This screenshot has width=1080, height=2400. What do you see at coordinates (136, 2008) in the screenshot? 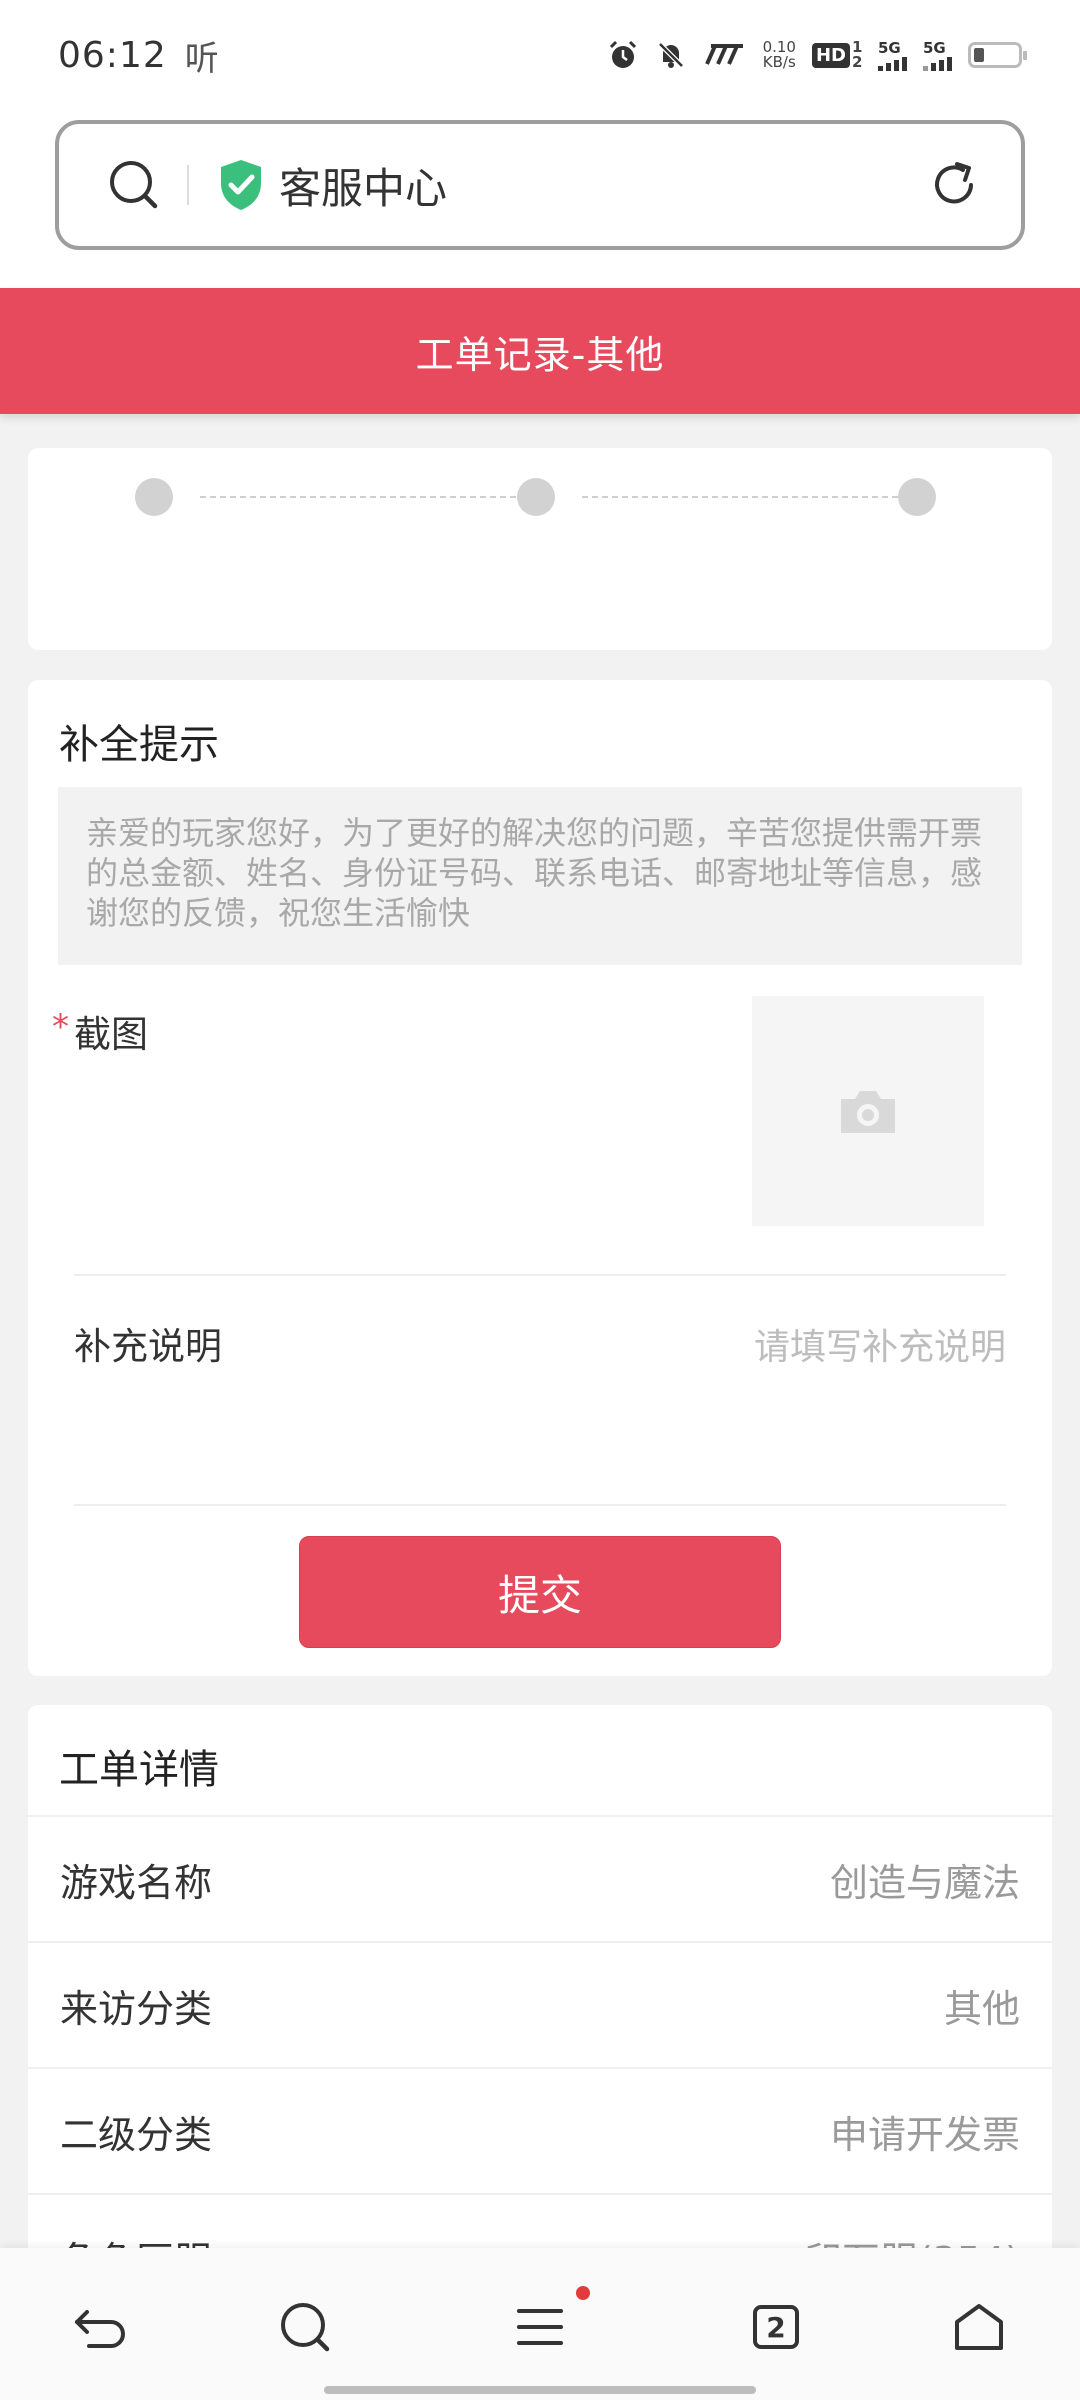
I see `detail-key: 来访分类` at bounding box center [136, 2008].